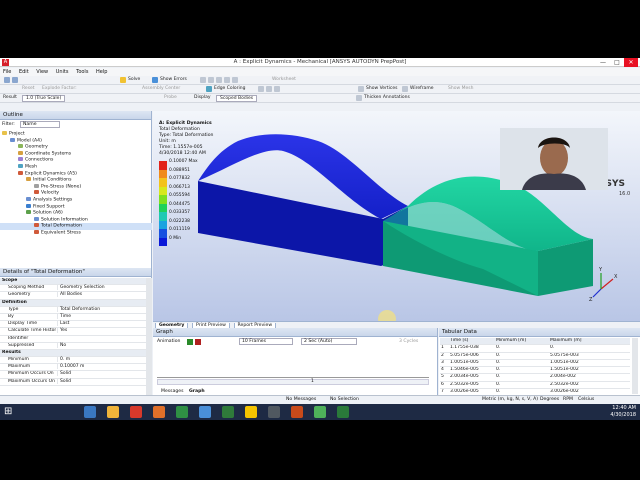 Image resolution: width=640 pixels, height=480 pixels. I want to click on tree-item: Fixed Support, so click(76, 207).